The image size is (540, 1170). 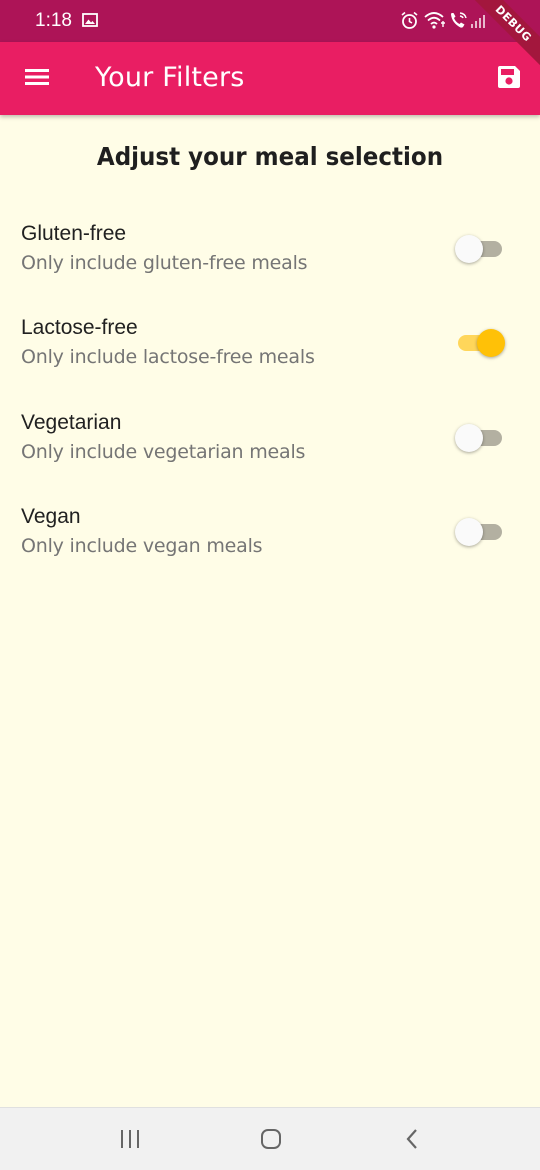 I want to click on home-icon, so click(x=271, y=1141).